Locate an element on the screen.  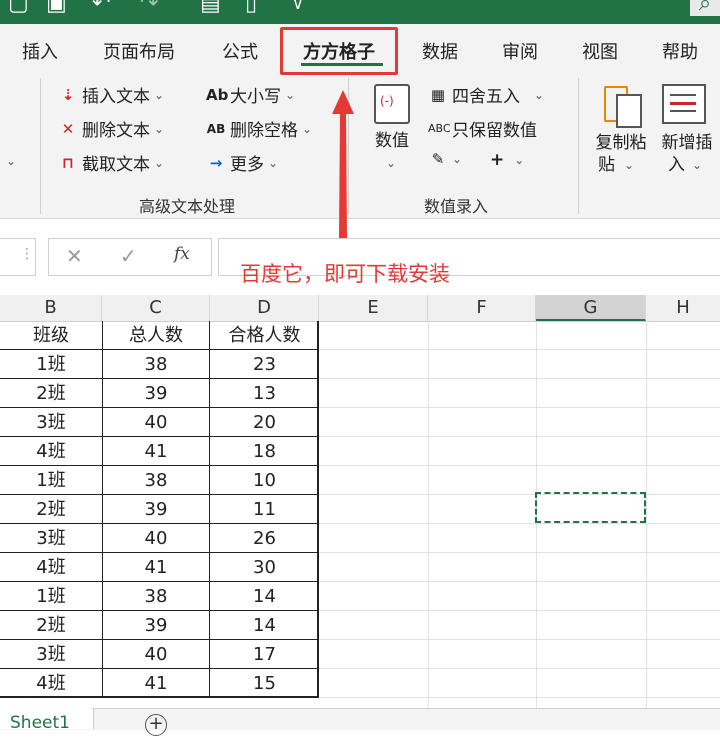
table-header-passed: 合格人数 is located at coordinates (264, 335).